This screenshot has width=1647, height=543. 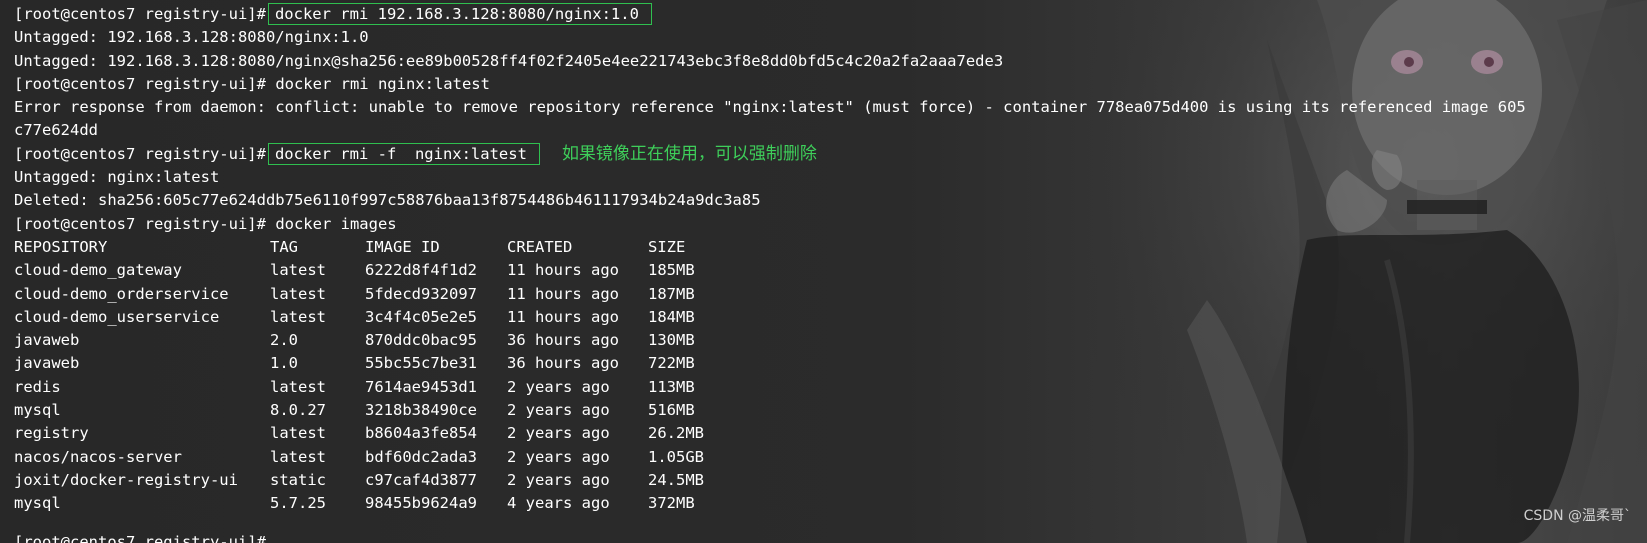 I want to click on highlighted-command: docker rmi -f nginx:latest, so click(x=403, y=153).